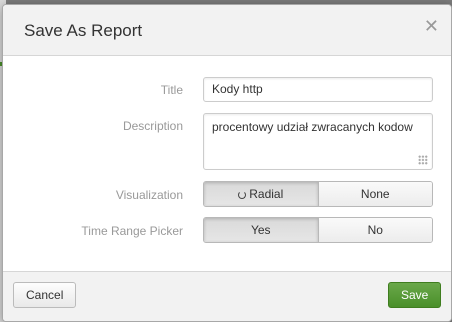 This screenshot has height=322, width=452. I want to click on description-textarea: procentowy udział zwracanych kodow, so click(318, 141).